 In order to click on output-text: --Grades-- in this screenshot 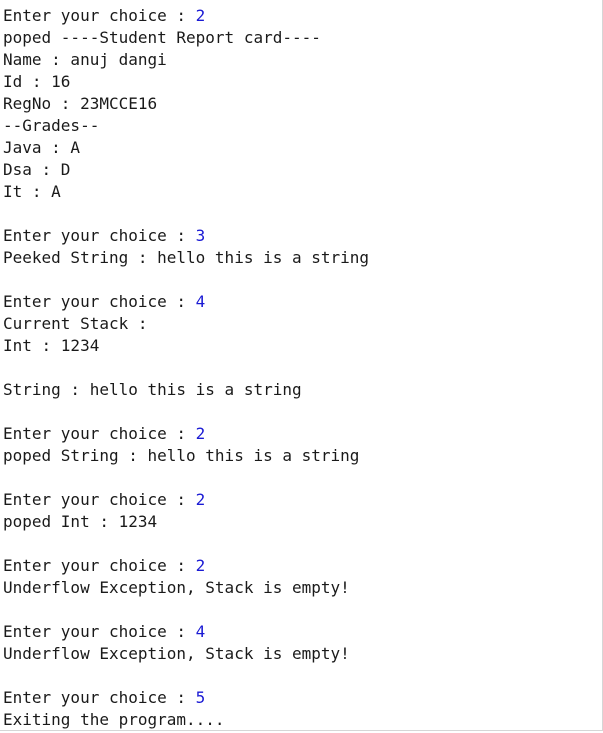, I will do `click(51, 125)`.